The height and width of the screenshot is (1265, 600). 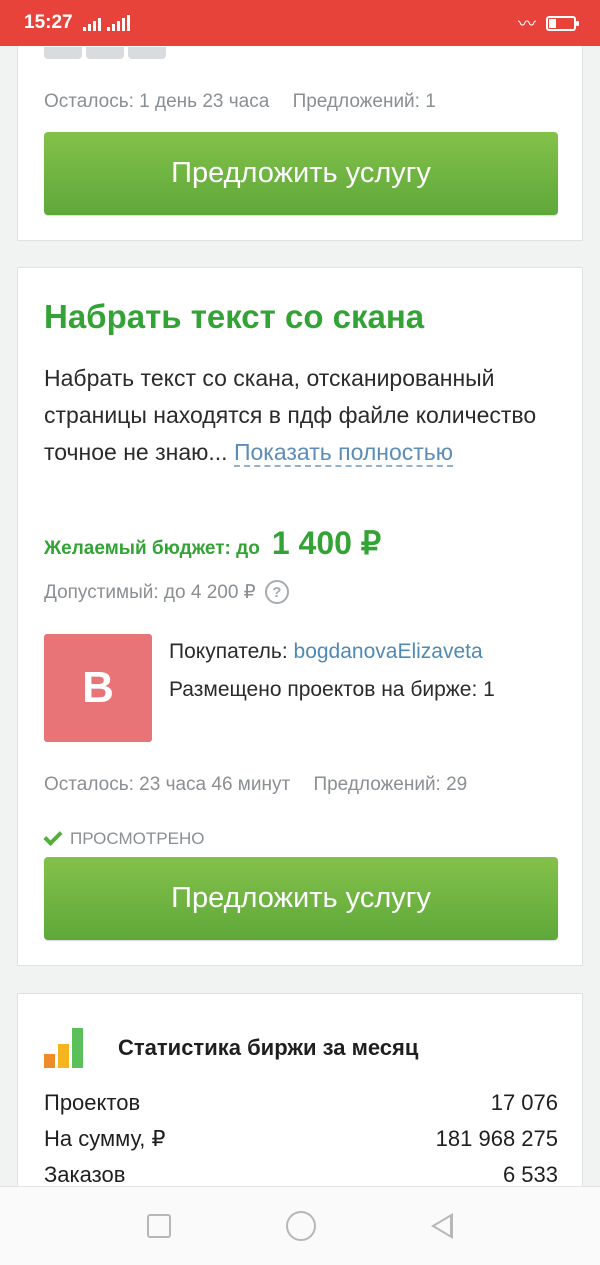 What do you see at coordinates (276, 592) in the screenshot?
I see `help-icon: ?` at bounding box center [276, 592].